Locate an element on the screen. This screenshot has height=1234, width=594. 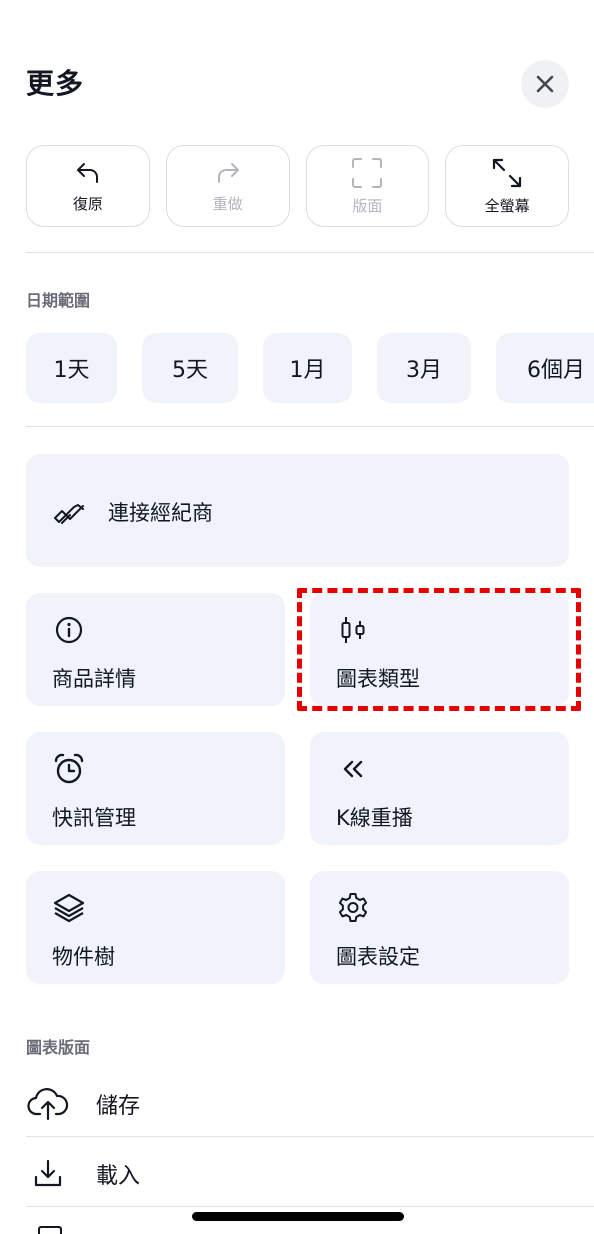
redo-icon is located at coordinates (228, 172).